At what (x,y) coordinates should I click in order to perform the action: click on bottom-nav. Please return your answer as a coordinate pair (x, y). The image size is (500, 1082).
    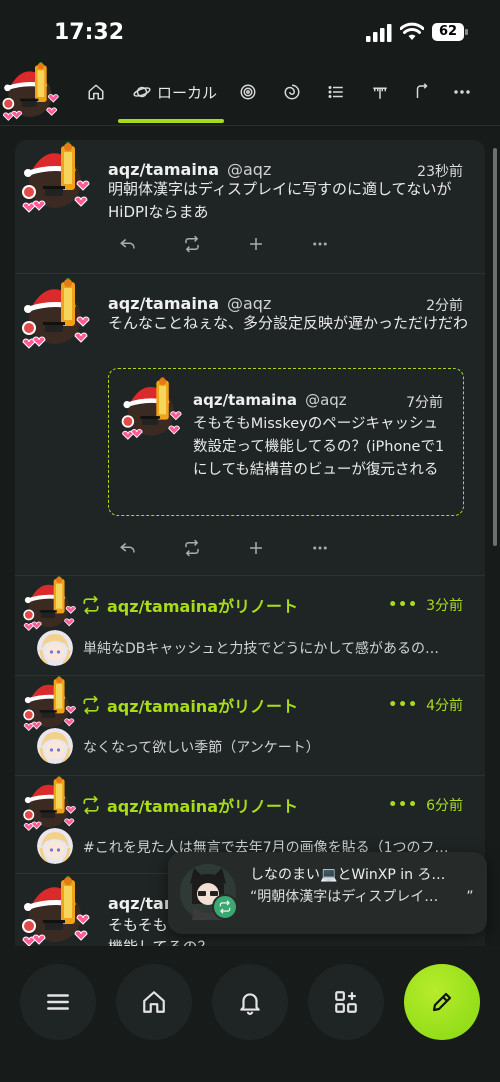
    Looking at the image, I should click on (250, 1014).